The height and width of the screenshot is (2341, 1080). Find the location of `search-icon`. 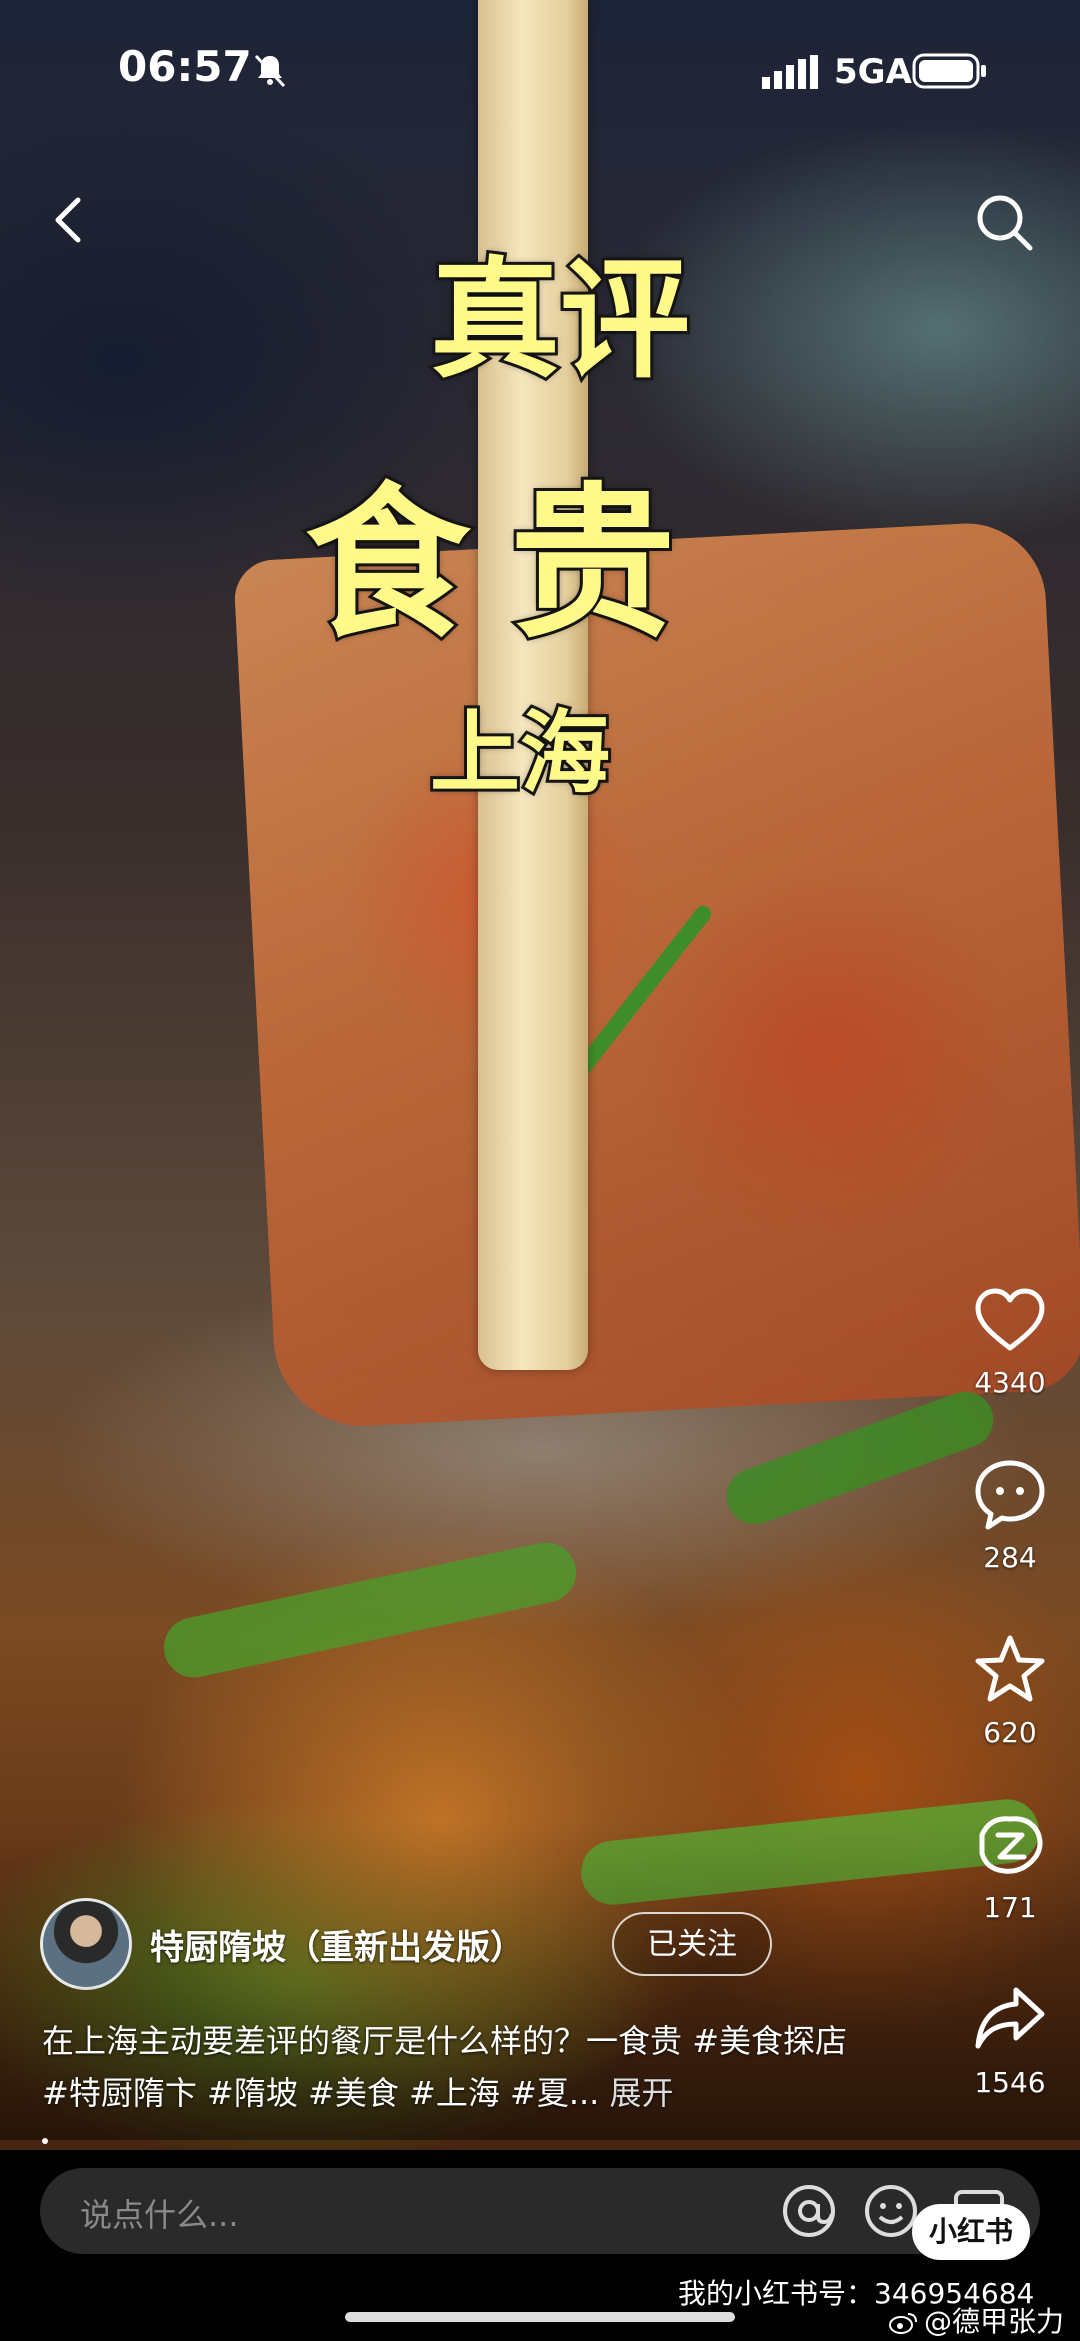

search-icon is located at coordinates (1004, 222).